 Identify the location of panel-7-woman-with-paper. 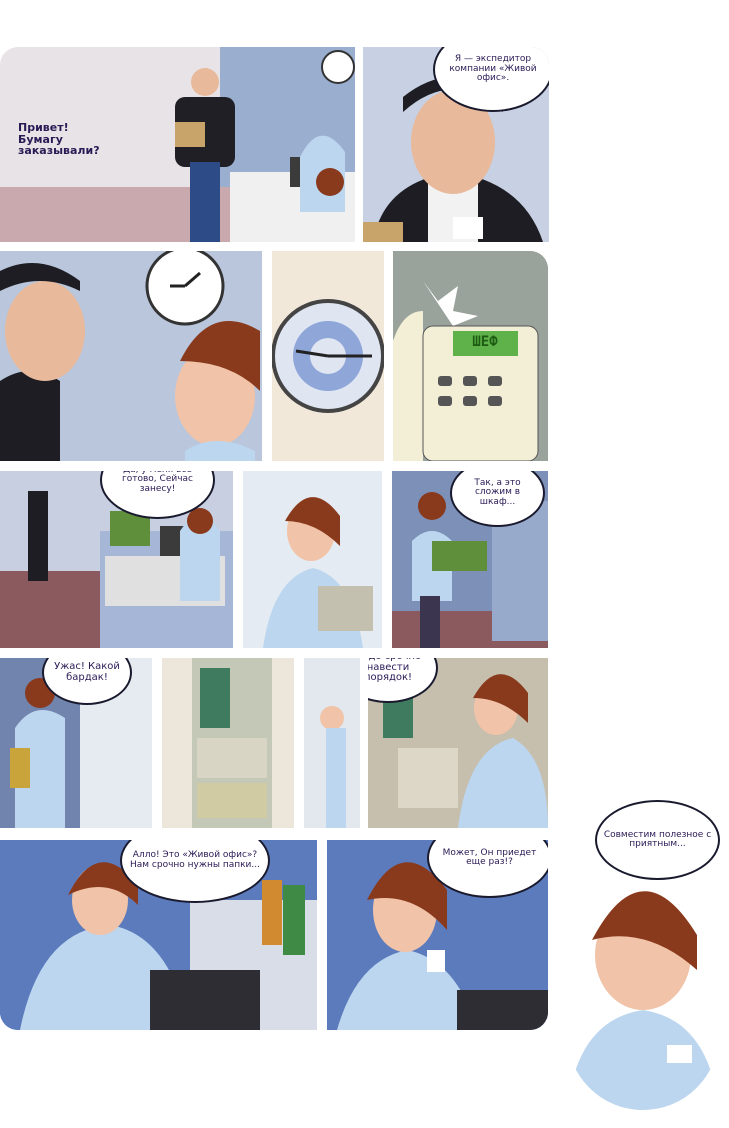
(312, 559).